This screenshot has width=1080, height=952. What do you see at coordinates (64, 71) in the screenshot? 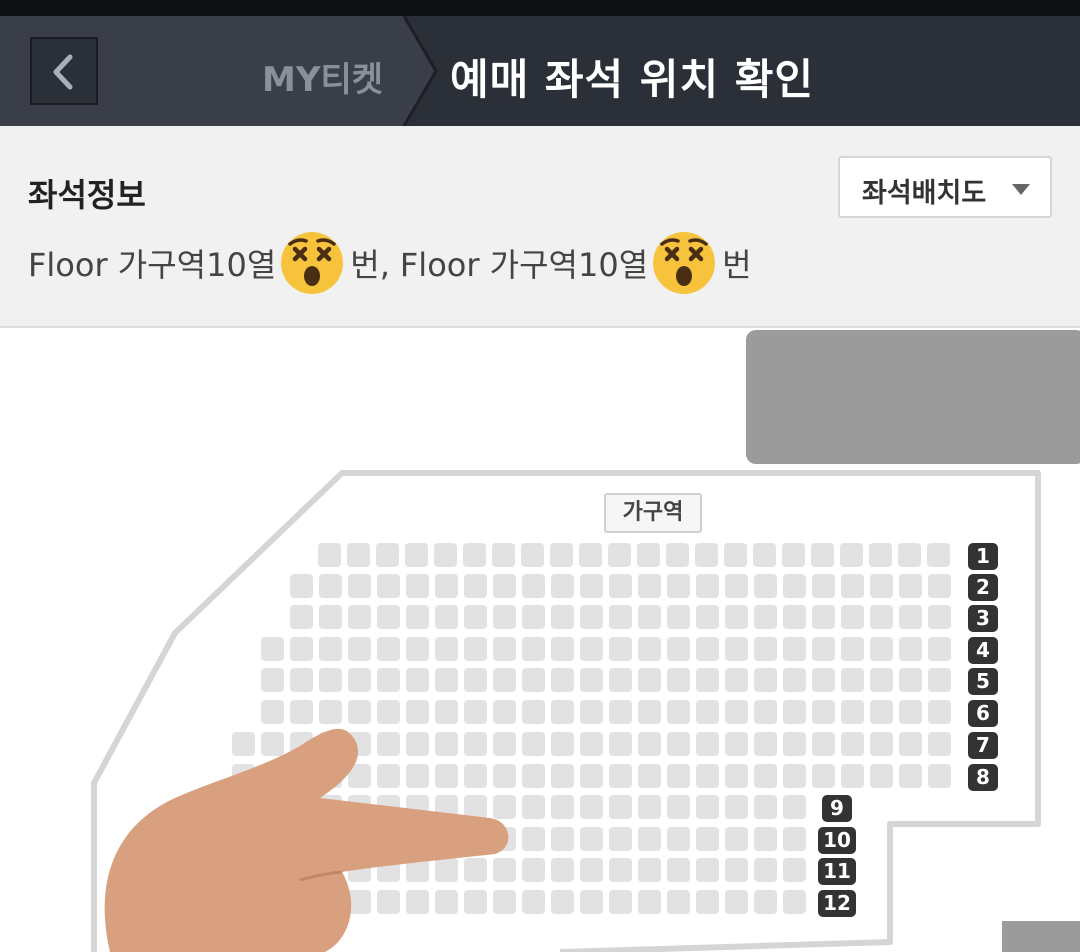
I see `back-button` at bounding box center [64, 71].